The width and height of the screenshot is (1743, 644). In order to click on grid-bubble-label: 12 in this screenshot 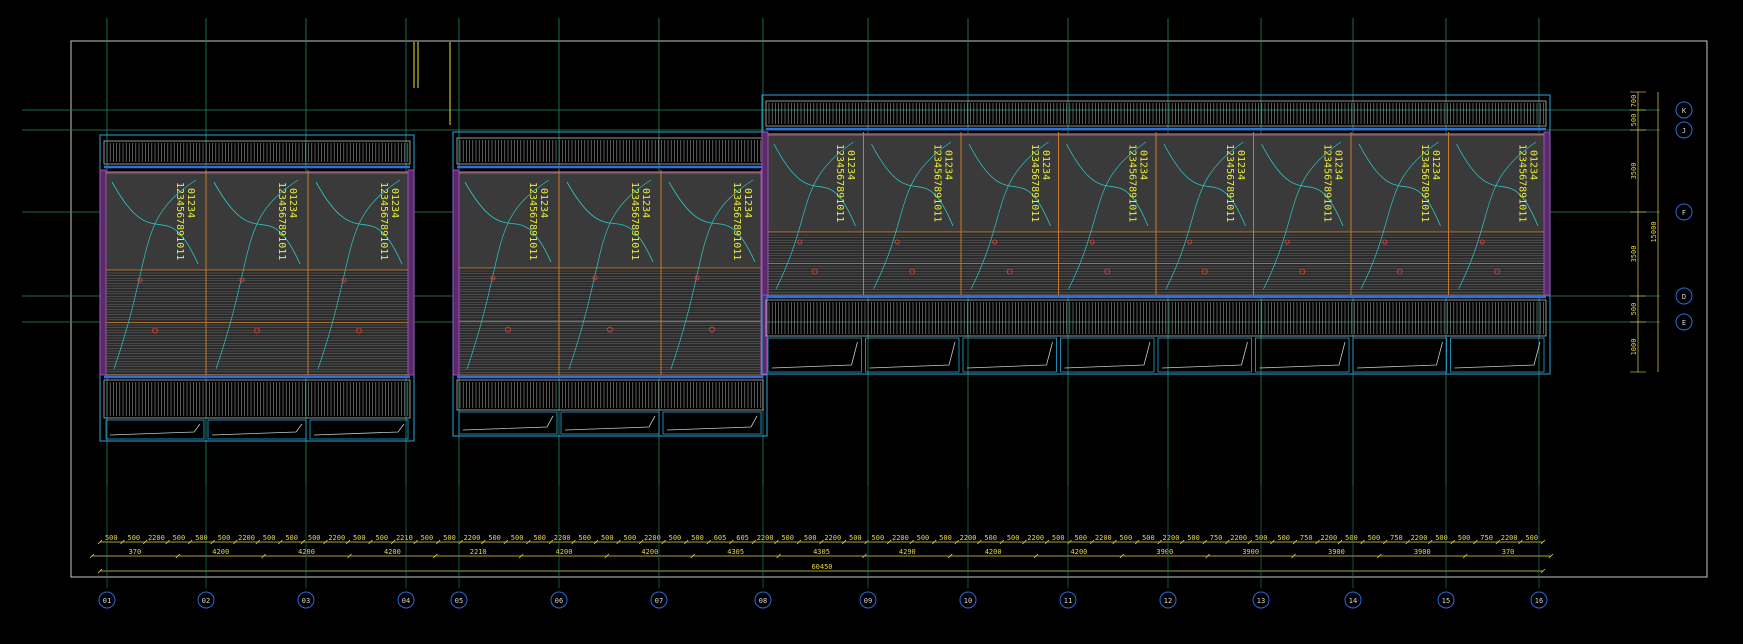, I will do `click(1168, 601)`.